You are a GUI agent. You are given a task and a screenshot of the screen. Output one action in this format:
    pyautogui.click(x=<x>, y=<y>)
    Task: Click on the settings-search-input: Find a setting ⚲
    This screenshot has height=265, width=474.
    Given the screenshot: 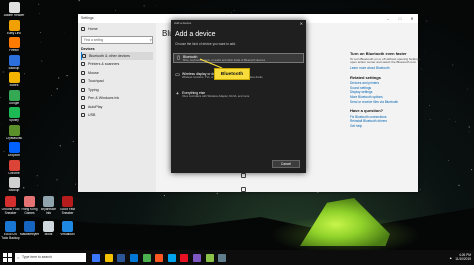 What is the action you would take?
    pyautogui.click(x=117, y=39)
    